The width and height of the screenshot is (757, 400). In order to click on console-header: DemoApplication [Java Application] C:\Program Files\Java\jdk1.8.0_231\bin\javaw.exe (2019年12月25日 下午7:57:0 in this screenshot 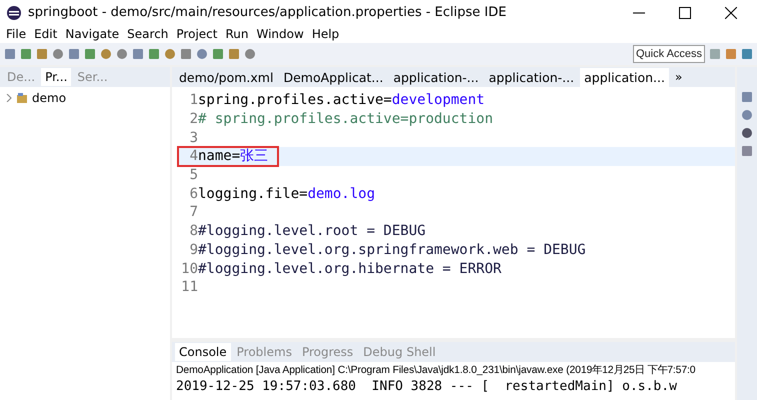, I will do `click(435, 371)`.